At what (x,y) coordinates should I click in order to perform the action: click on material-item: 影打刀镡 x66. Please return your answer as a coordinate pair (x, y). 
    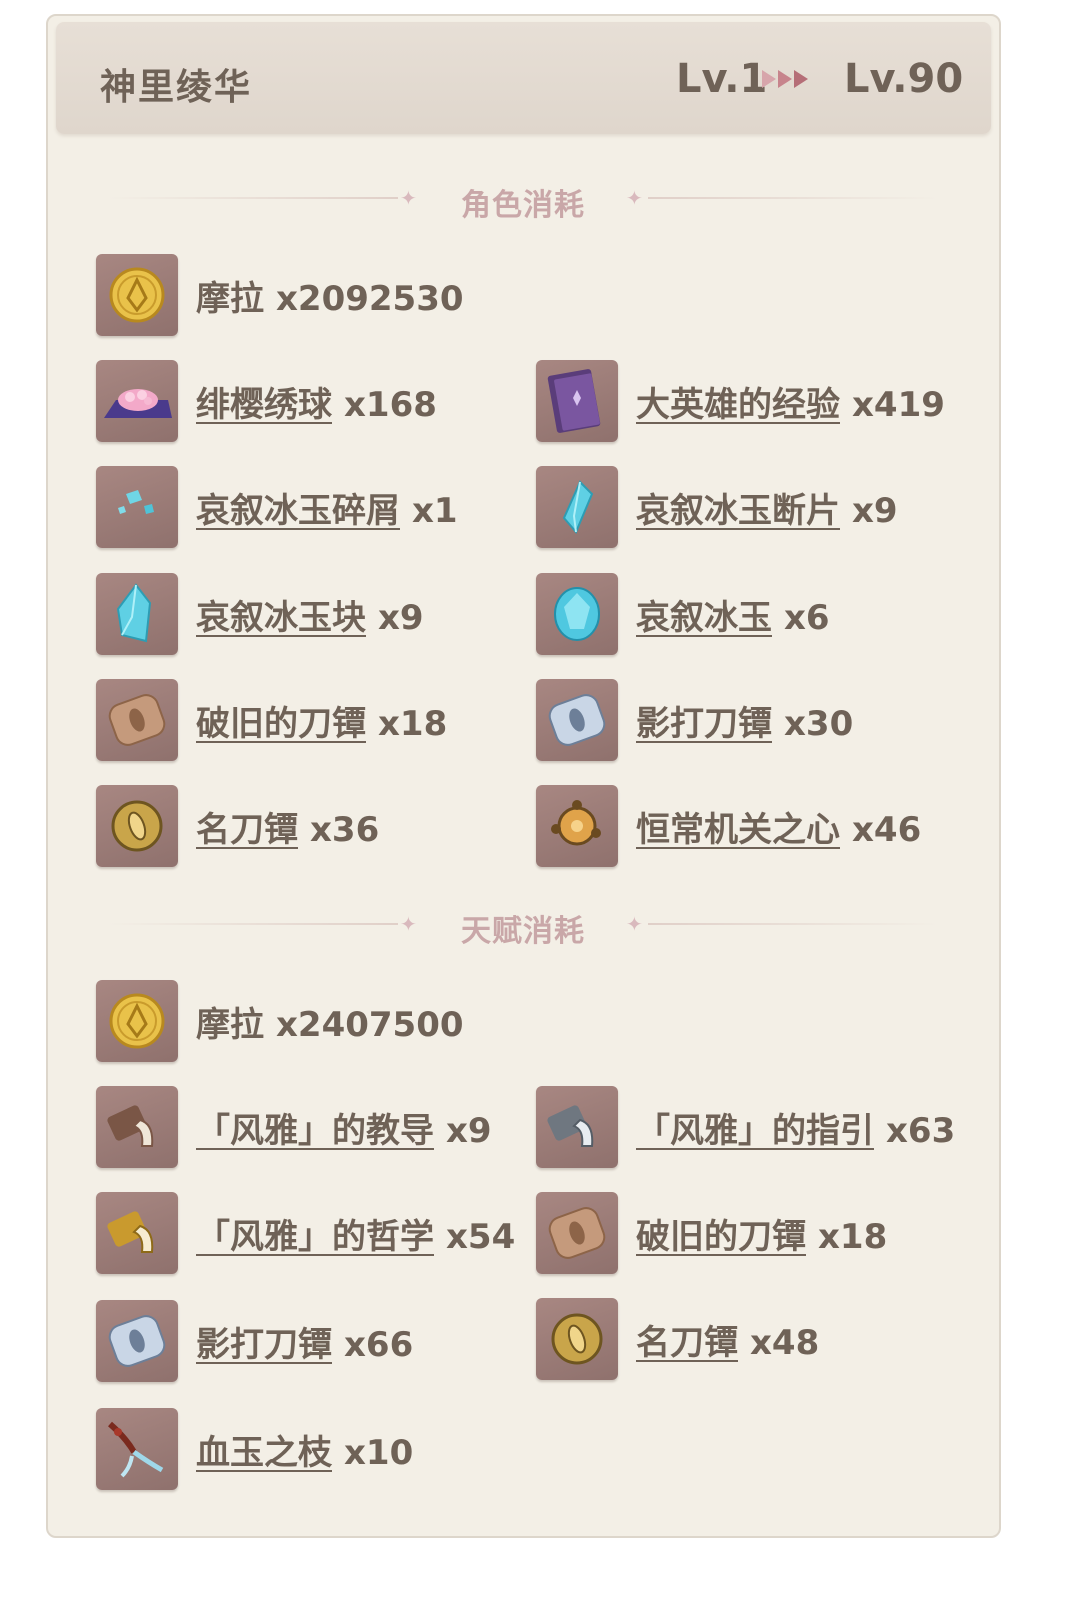
    Looking at the image, I should click on (254, 1341).